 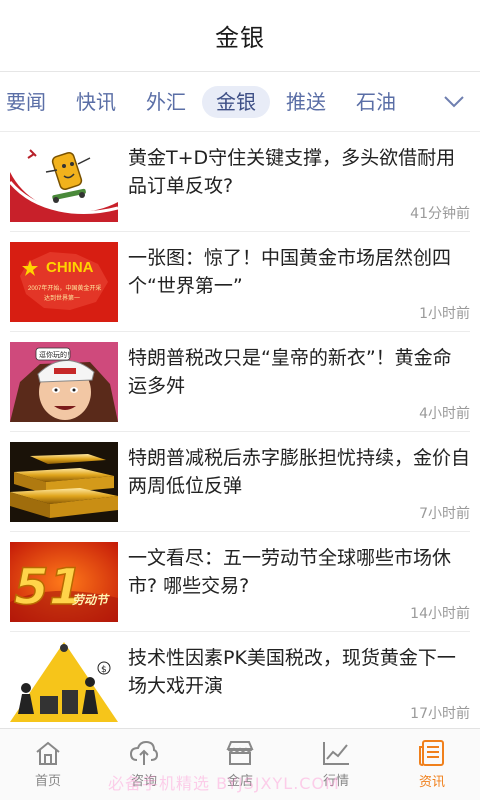 What do you see at coordinates (444, 514) in the screenshot?
I see `news-time: 7小时前` at bounding box center [444, 514].